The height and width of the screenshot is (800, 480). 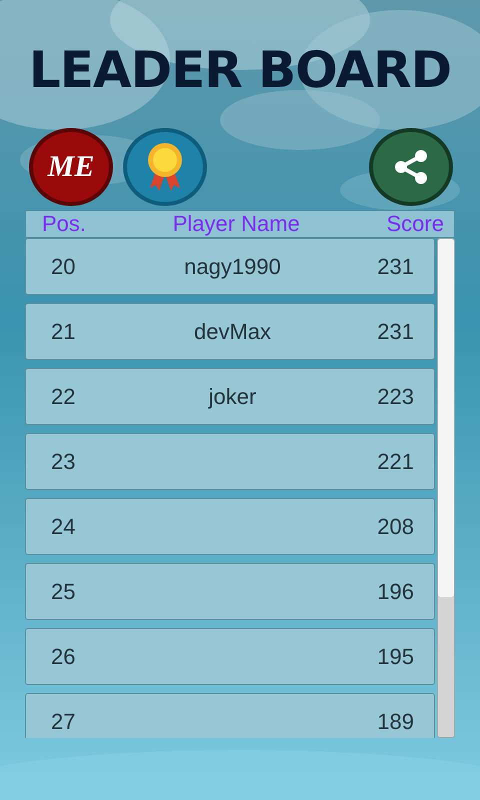 What do you see at coordinates (395, 591) in the screenshot?
I see `score-text: 196` at bounding box center [395, 591].